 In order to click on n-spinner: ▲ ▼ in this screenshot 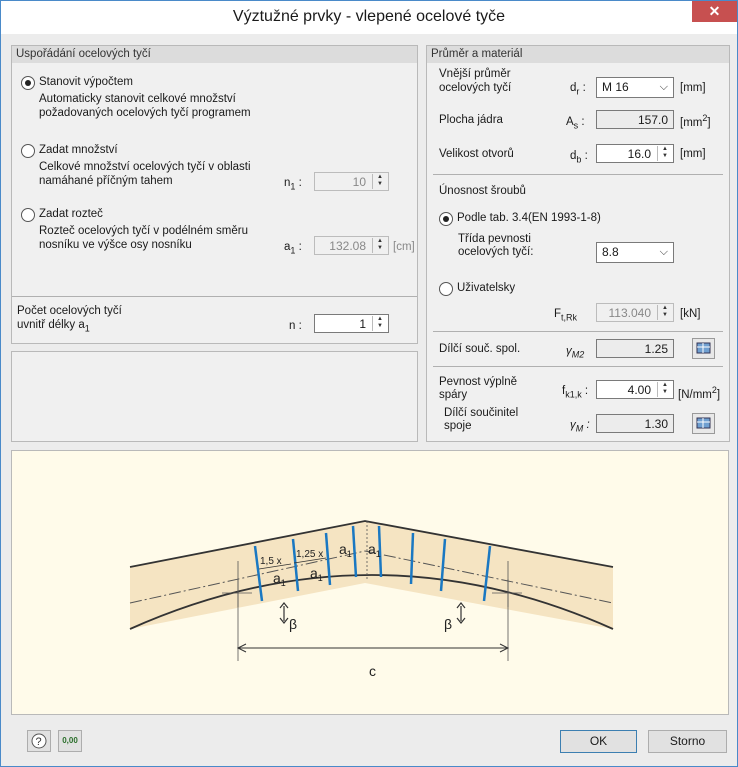, I will do `click(379, 323)`.